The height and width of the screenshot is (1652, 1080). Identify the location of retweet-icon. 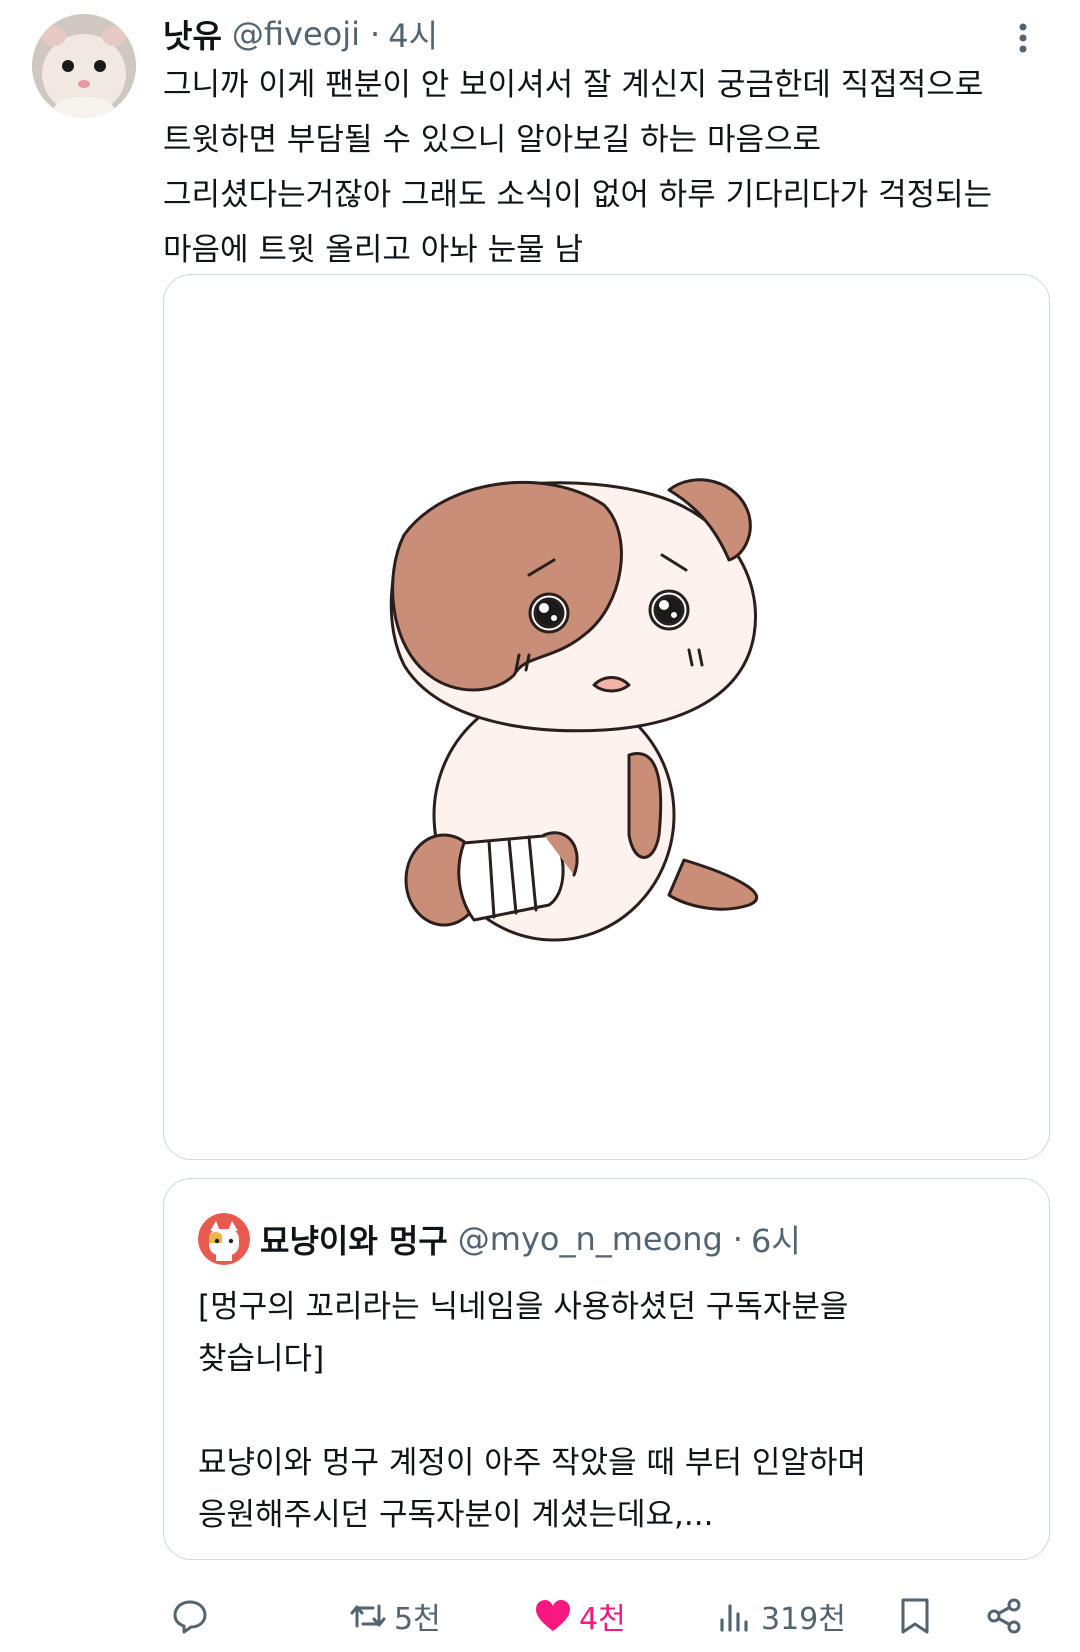
(368, 1616).